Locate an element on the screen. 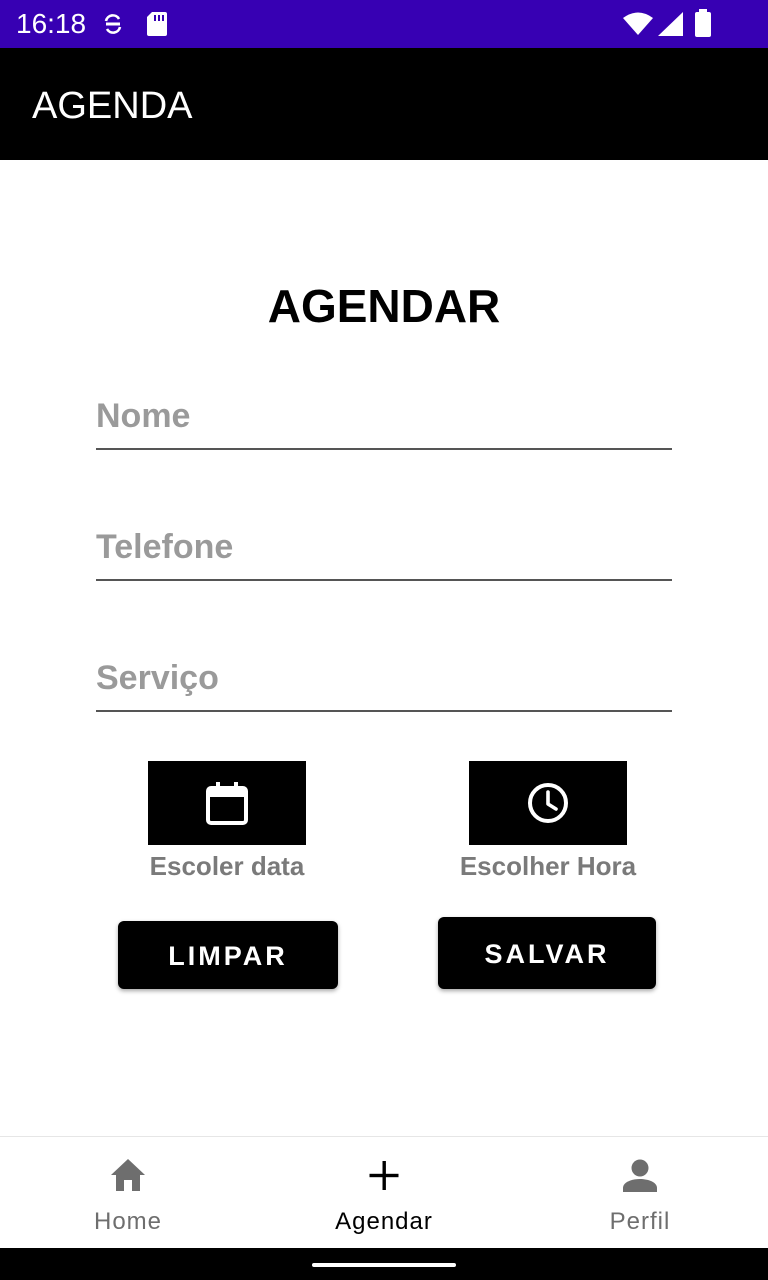 The width and height of the screenshot is (768, 1280). sd-card-icon is located at coordinates (157, 24).